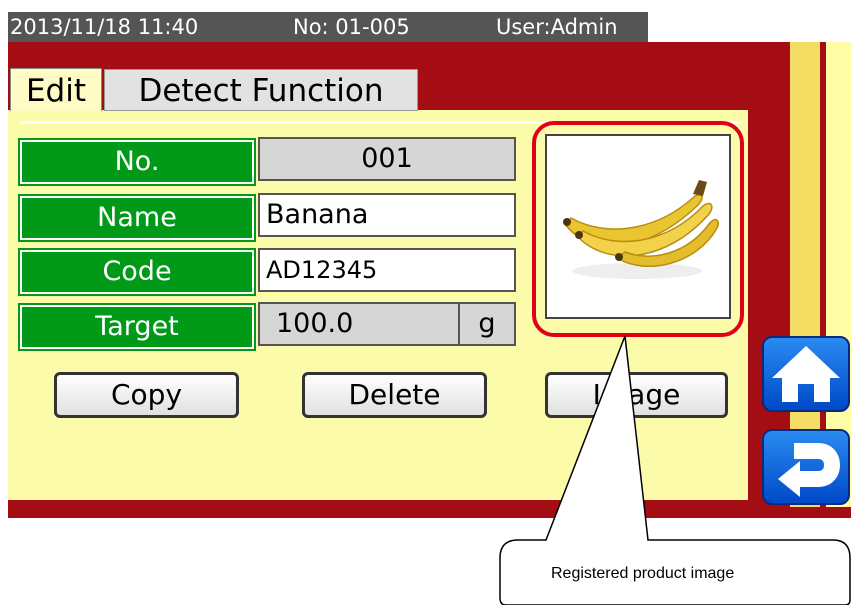 Image resolution: width=851 pixels, height=605 pixels. Describe the element at coordinates (359, 324) in the screenshot. I see `target-field: 100.0` at that location.